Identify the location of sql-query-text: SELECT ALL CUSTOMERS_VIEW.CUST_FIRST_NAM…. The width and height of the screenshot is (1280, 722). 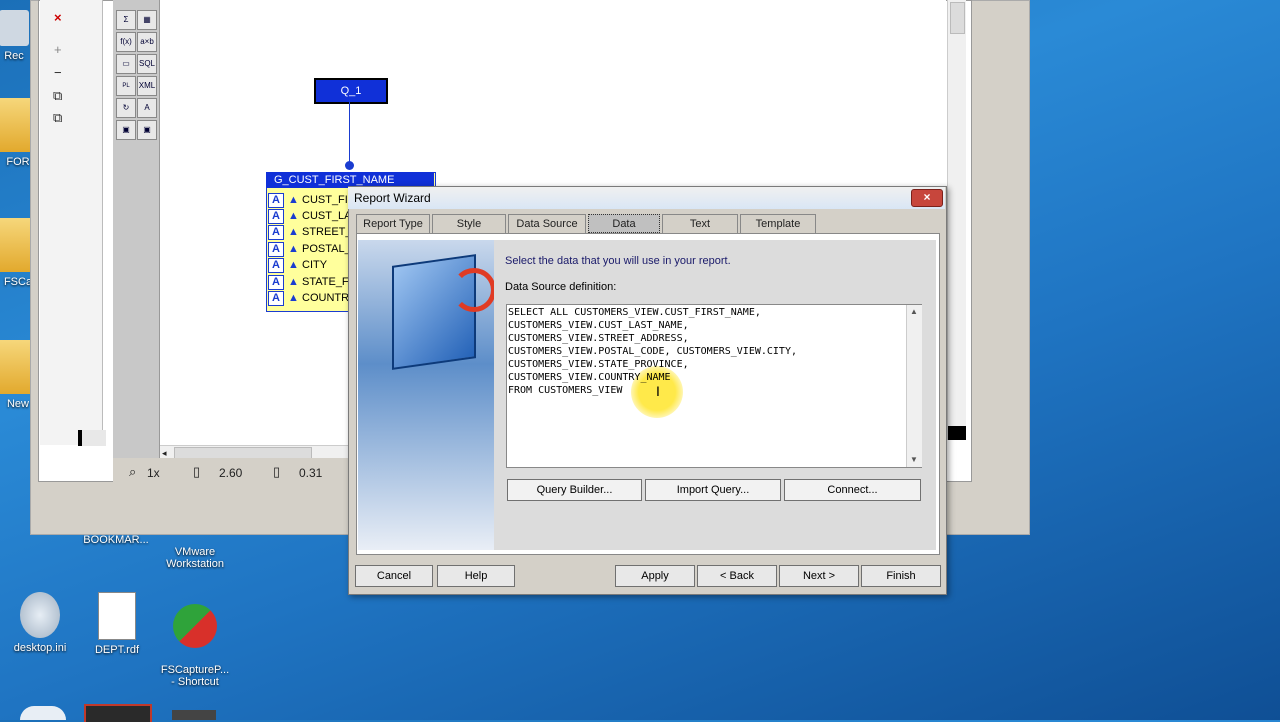
(706, 351).